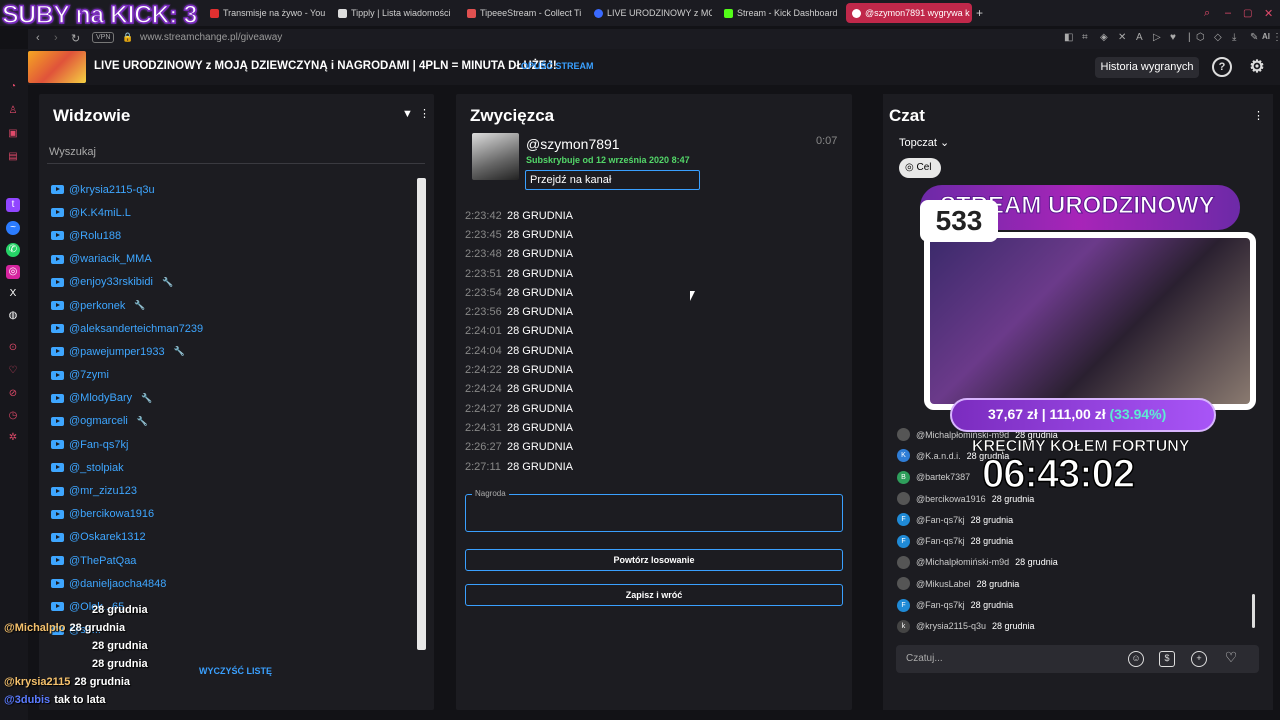  What do you see at coordinates (13, 87) in the screenshot?
I see `speed-dial-icon: ◔` at bounding box center [13, 87].